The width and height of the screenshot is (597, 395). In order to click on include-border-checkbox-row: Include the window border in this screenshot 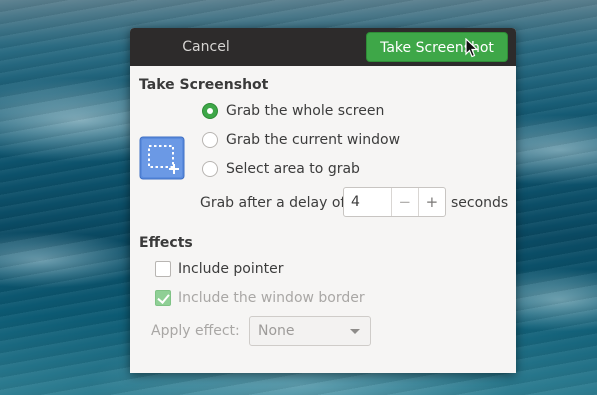, I will do `click(260, 298)`.